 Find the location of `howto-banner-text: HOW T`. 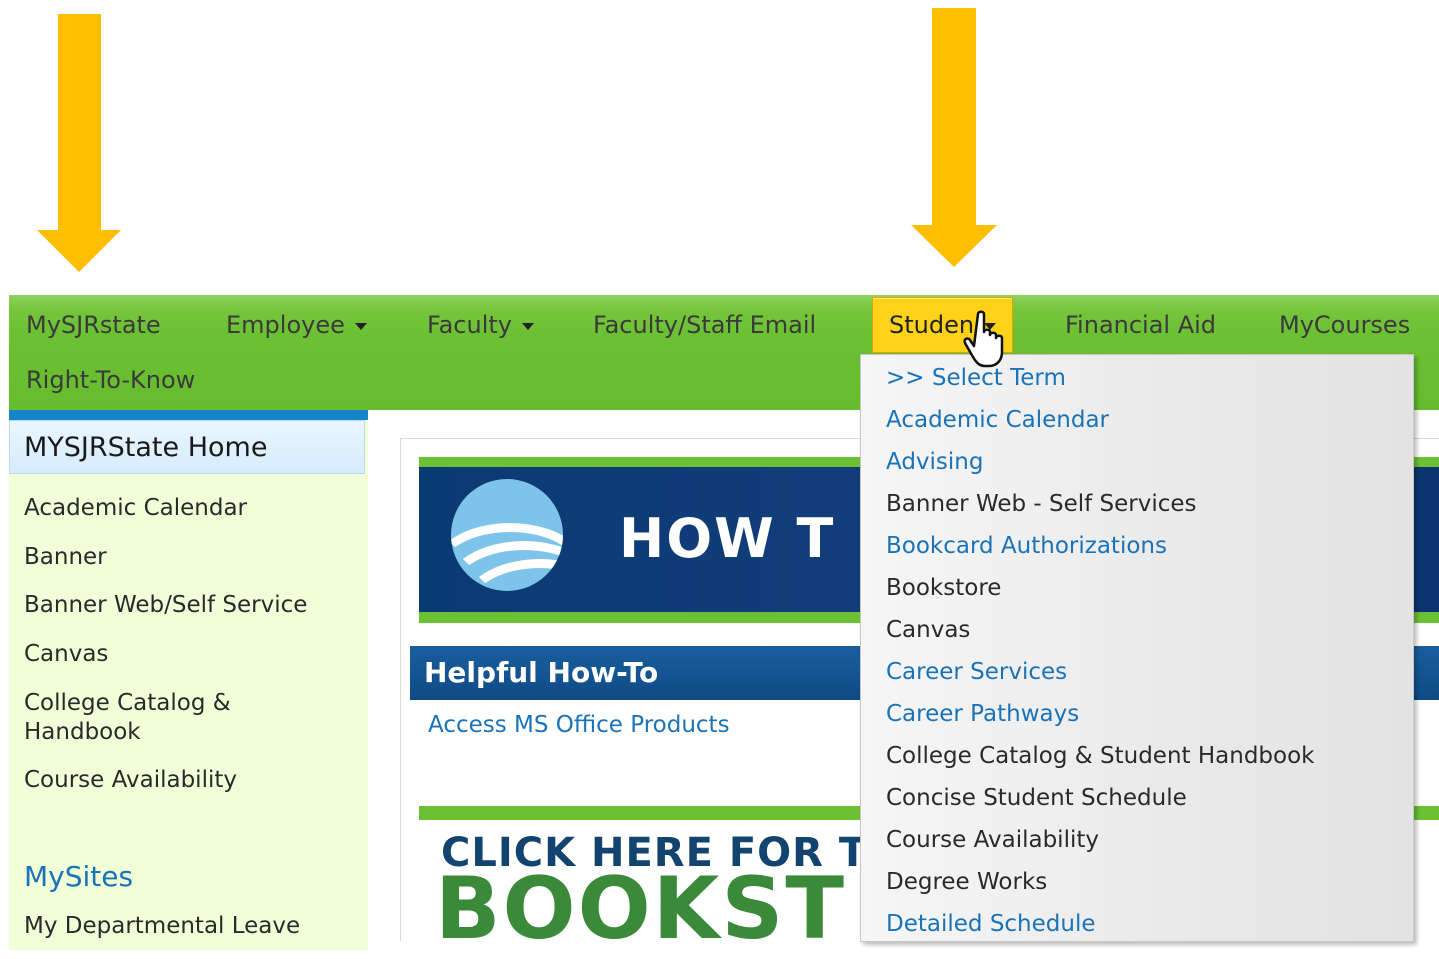

howto-banner-text: HOW T is located at coordinates (727, 538).